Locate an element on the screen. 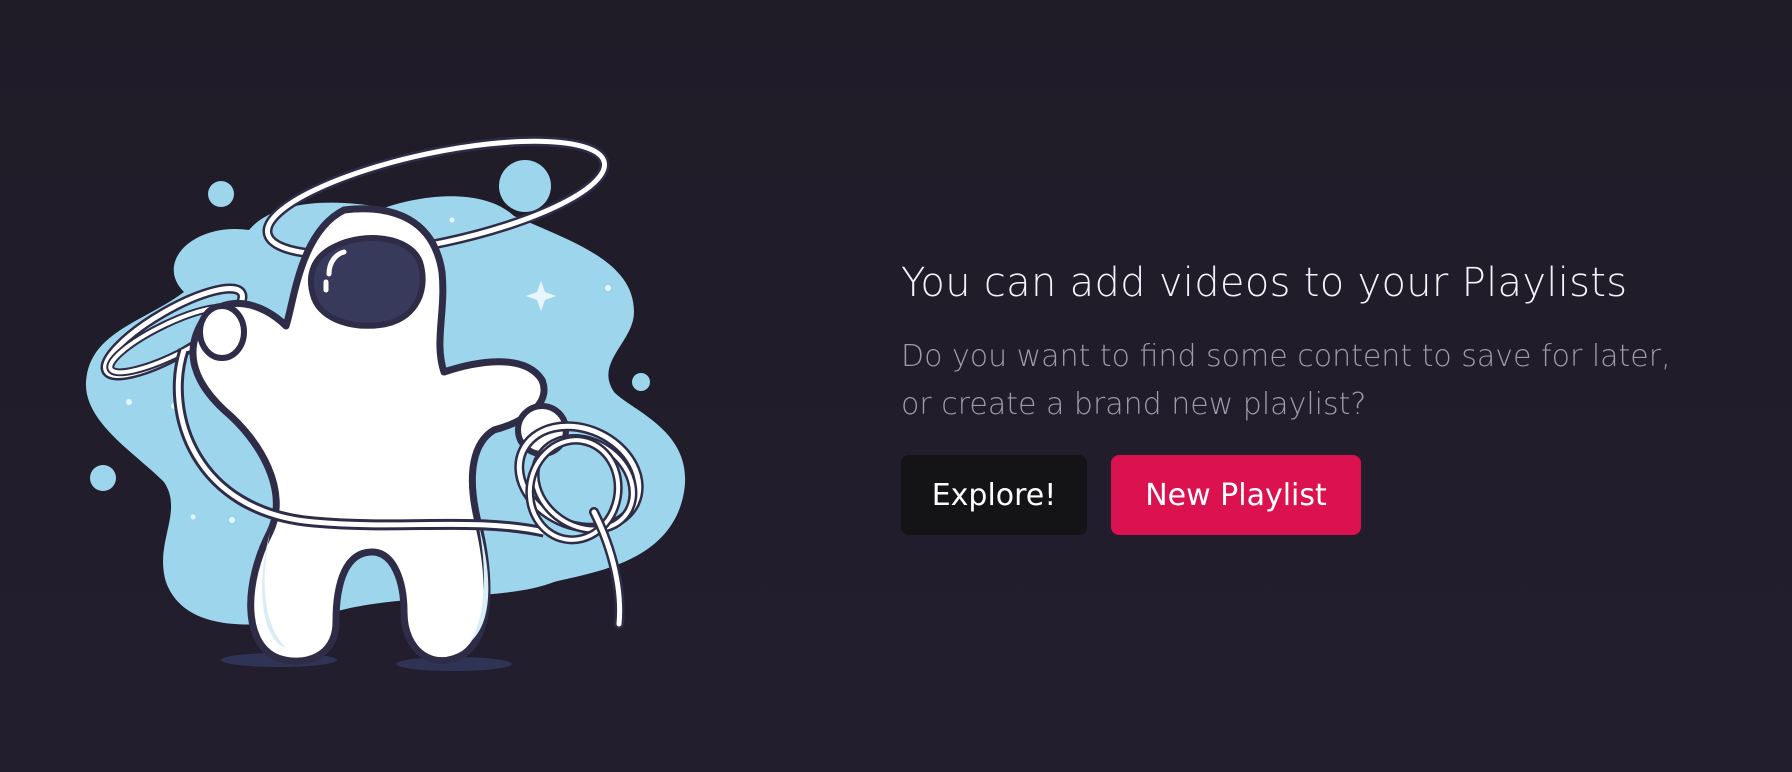 The width and height of the screenshot is (1792, 772). new-playlist-button: New Playlist is located at coordinates (1236, 495).